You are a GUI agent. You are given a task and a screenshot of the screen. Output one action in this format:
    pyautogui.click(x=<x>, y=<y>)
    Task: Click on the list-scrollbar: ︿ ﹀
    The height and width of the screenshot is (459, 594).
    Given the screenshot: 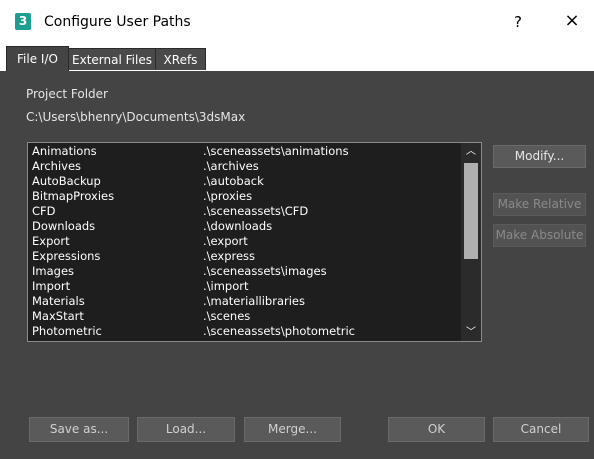 What is the action you would take?
    pyautogui.click(x=471, y=242)
    